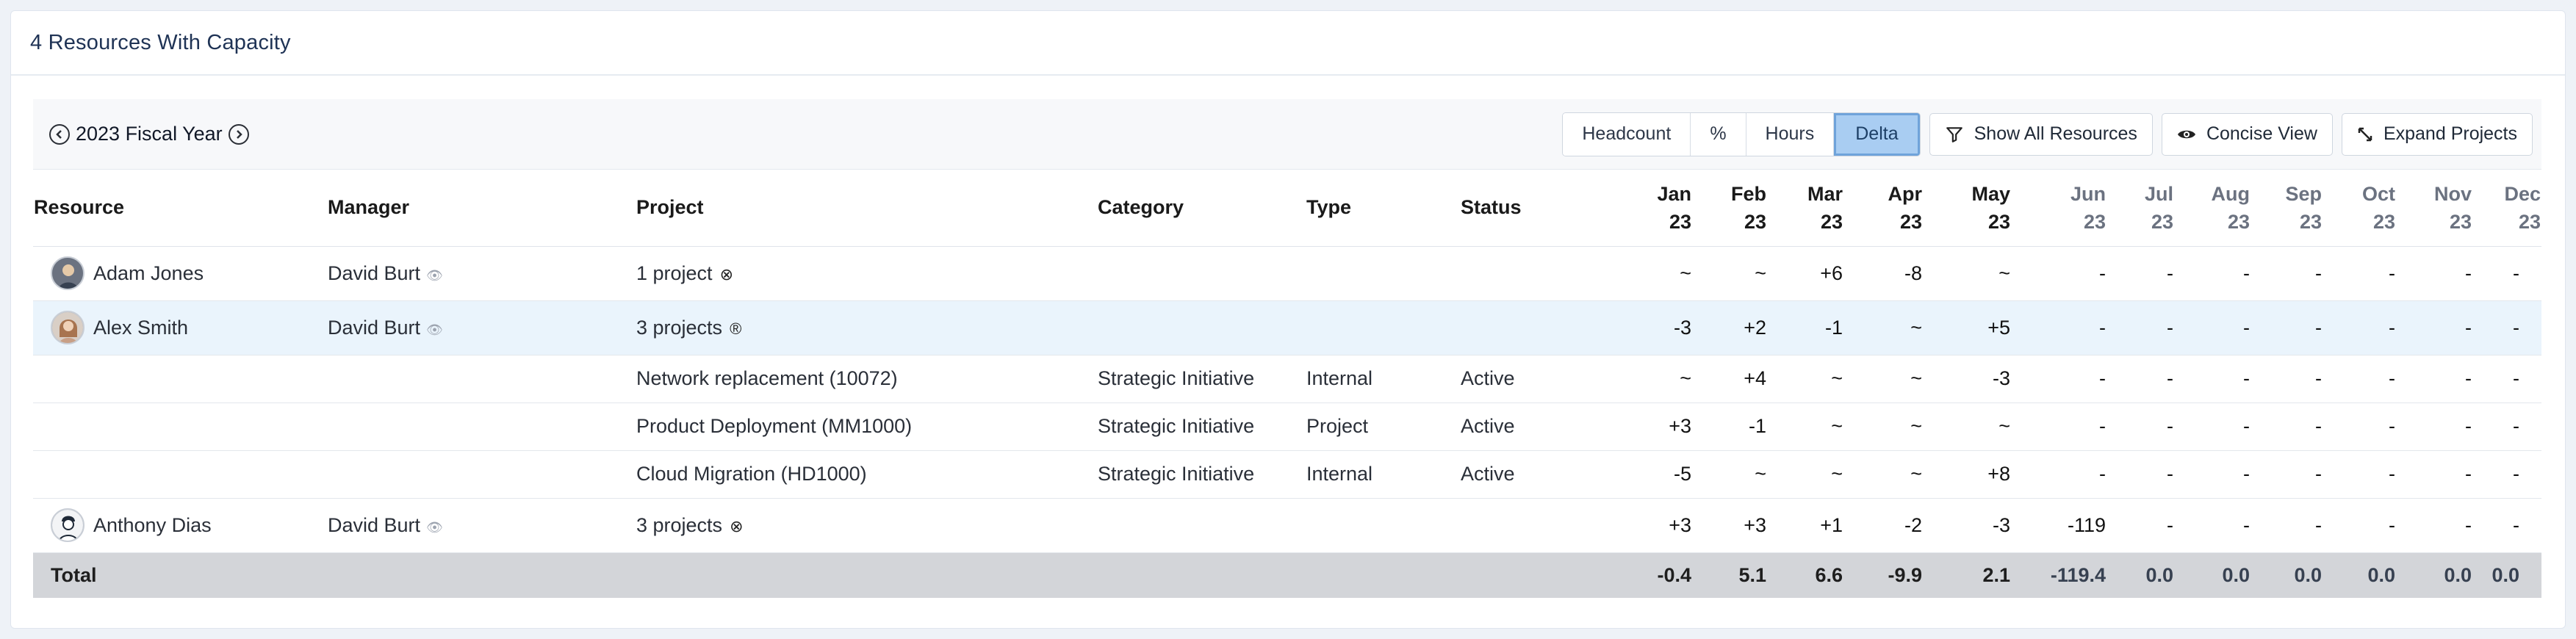 This screenshot has width=2576, height=639. What do you see at coordinates (1383, 209) in the screenshot?
I see `col-type: Type` at bounding box center [1383, 209].